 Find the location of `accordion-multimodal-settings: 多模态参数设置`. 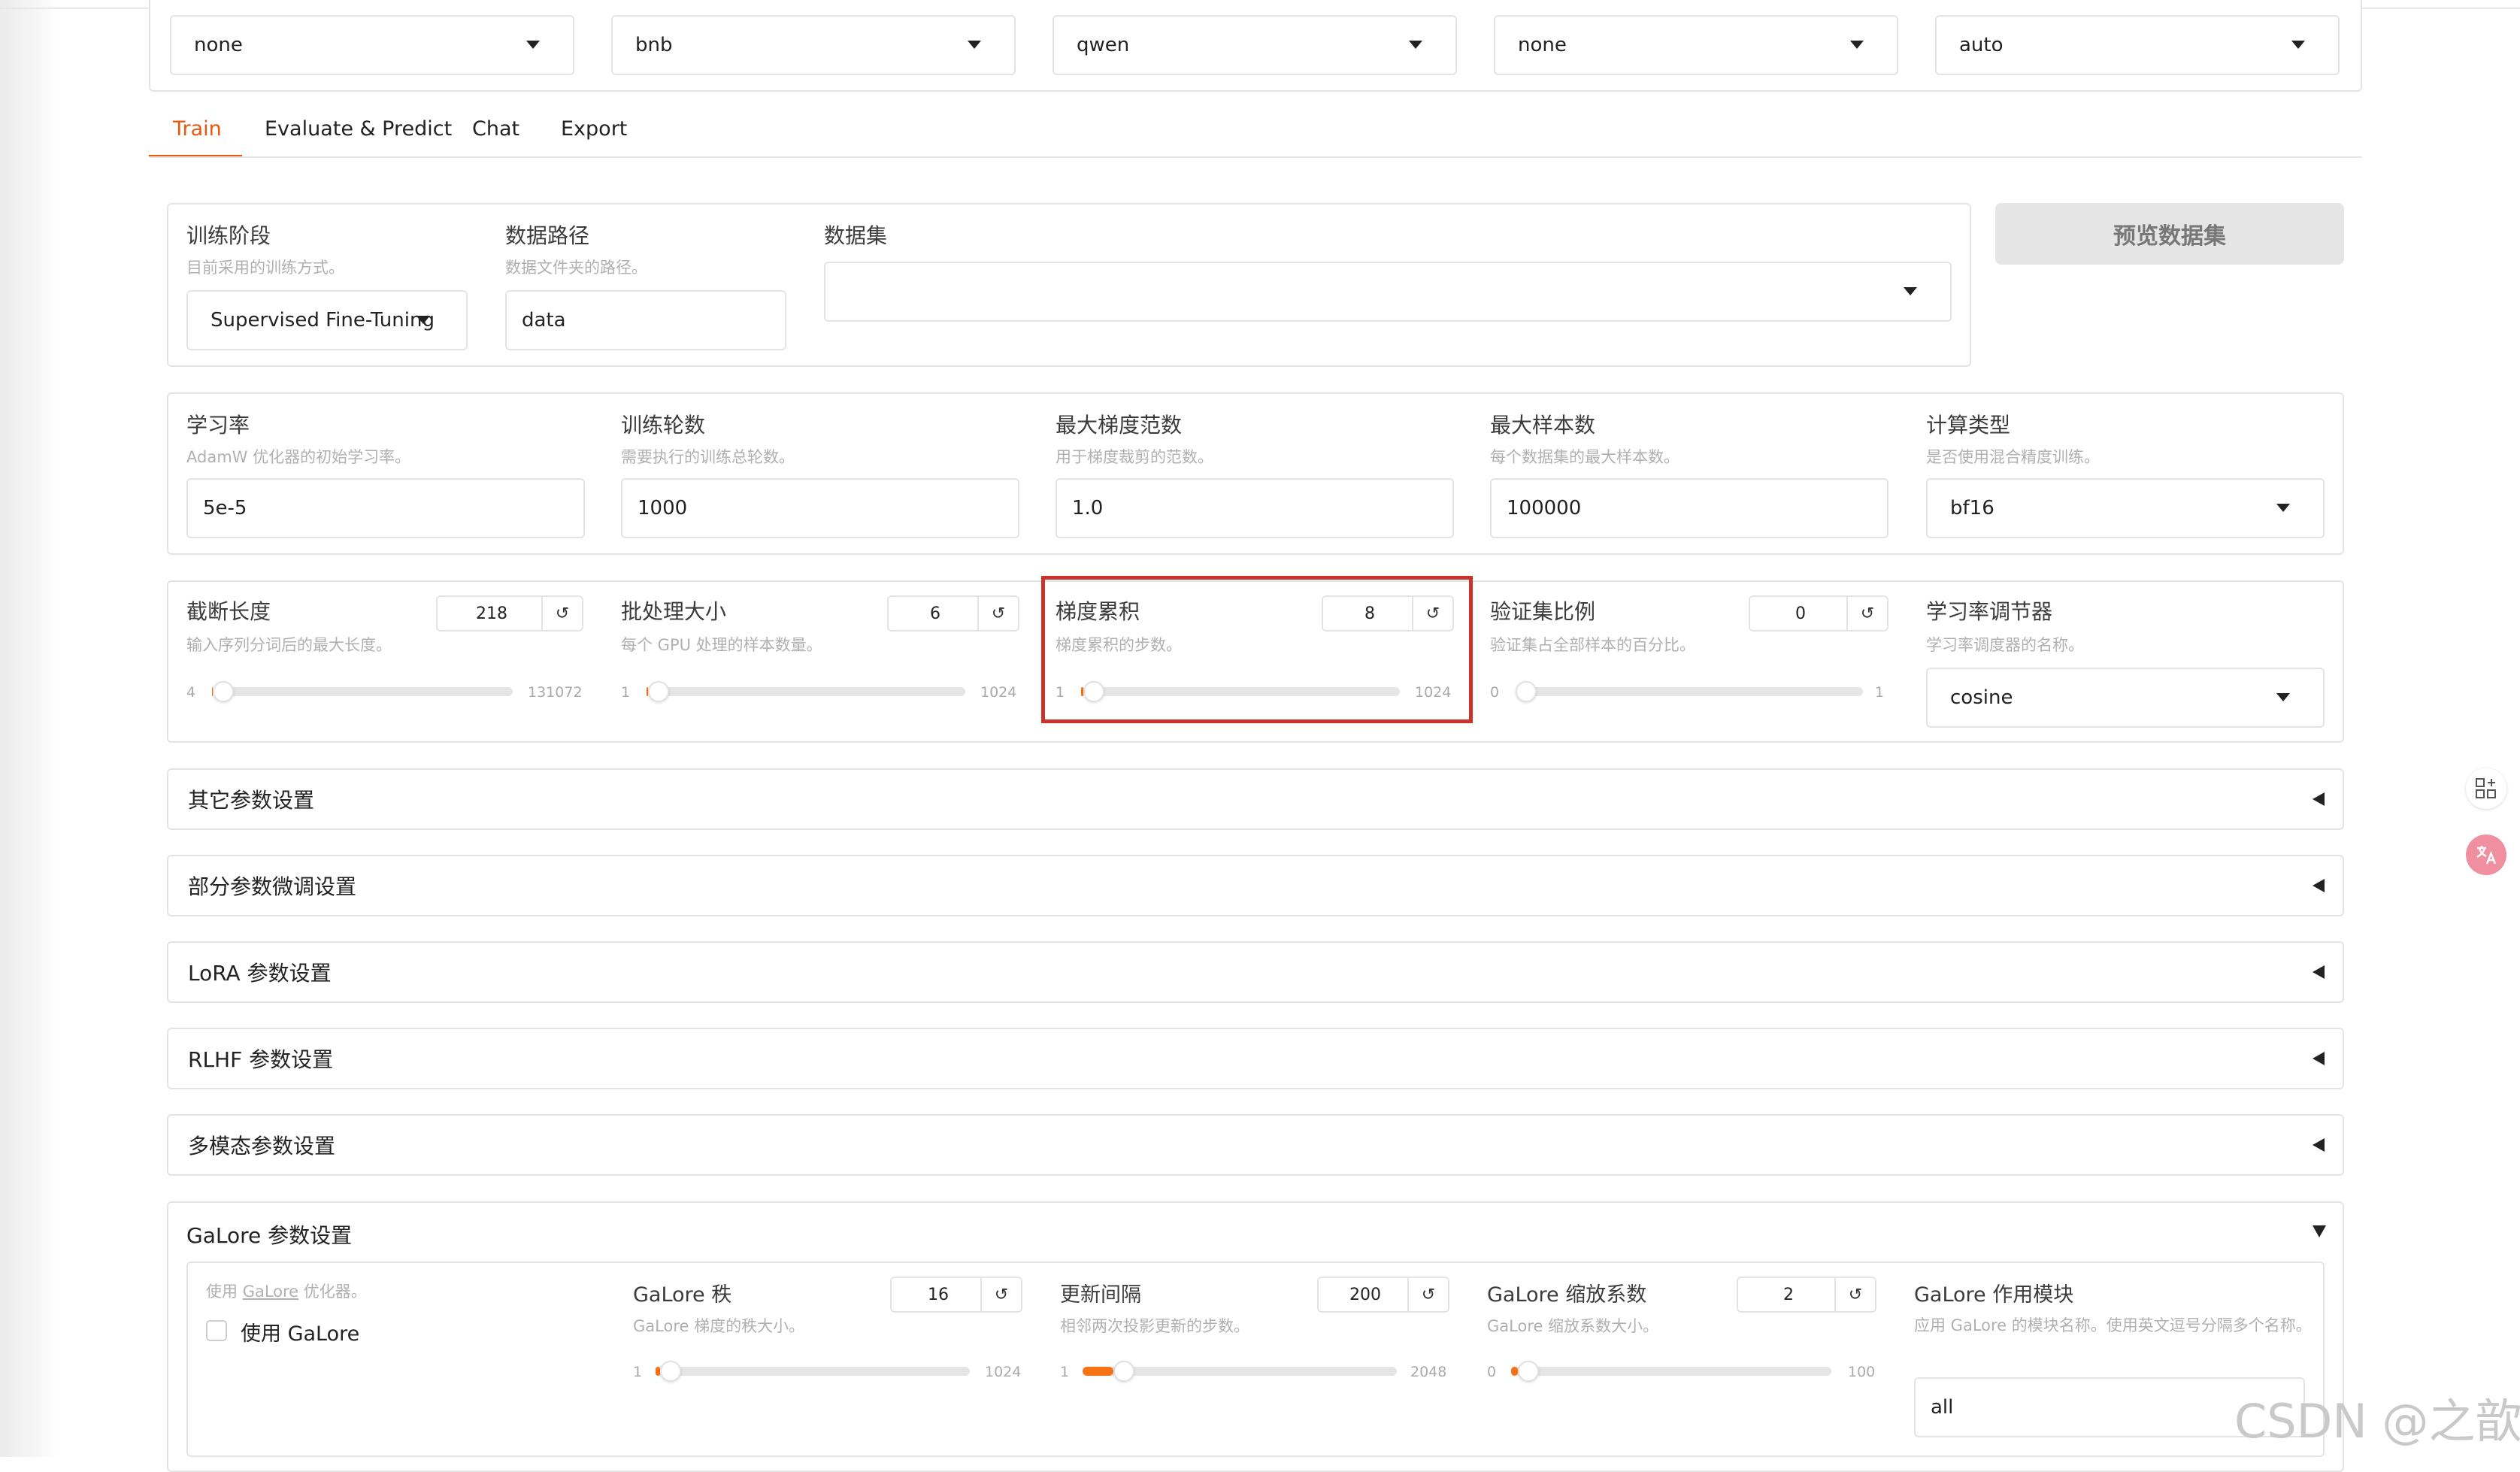

accordion-multimodal-settings: 多模态参数设置 is located at coordinates (1255, 1145).